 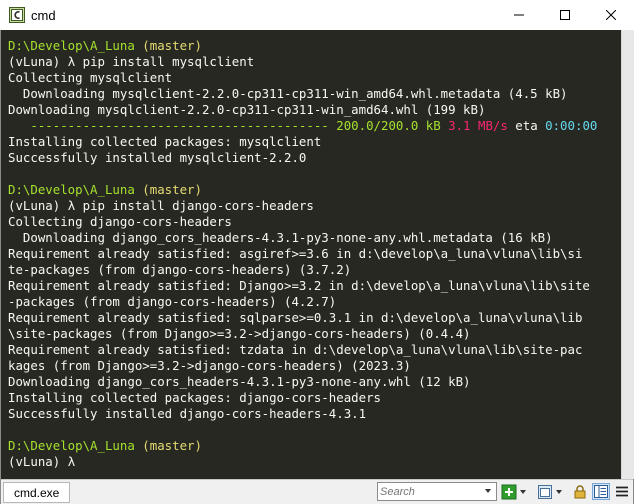 What do you see at coordinates (317, 491) in the screenshot?
I see `status-bar: cmd.exe` at bounding box center [317, 491].